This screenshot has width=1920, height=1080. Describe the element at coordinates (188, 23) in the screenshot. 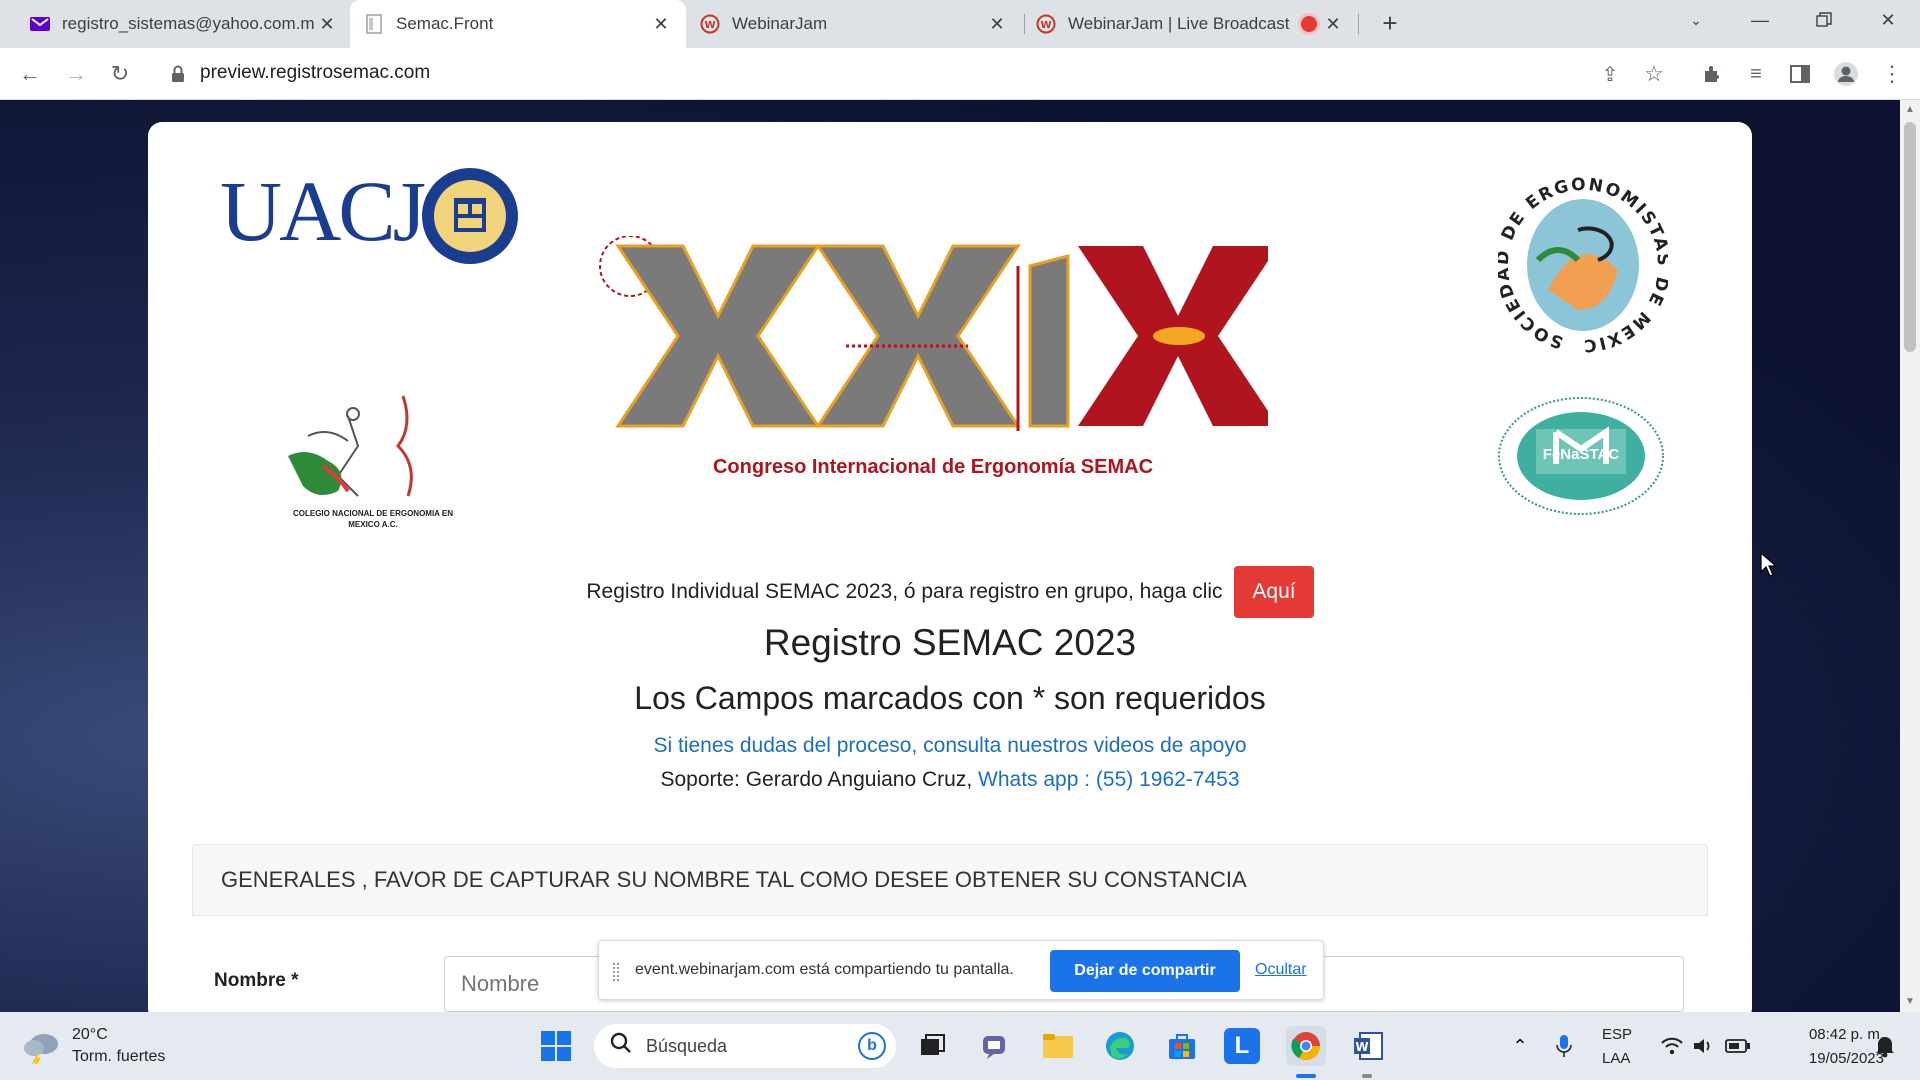

I see `tab-title: registro_sistemas@yahoo.com.m` at that location.